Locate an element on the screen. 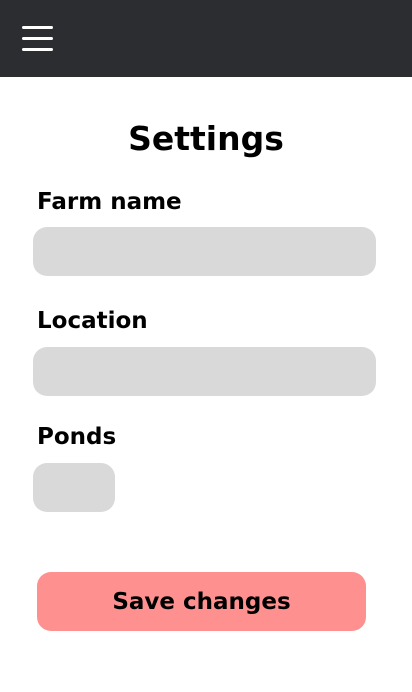 The width and height of the screenshot is (412, 692). top-app-bar is located at coordinates (206, 38).